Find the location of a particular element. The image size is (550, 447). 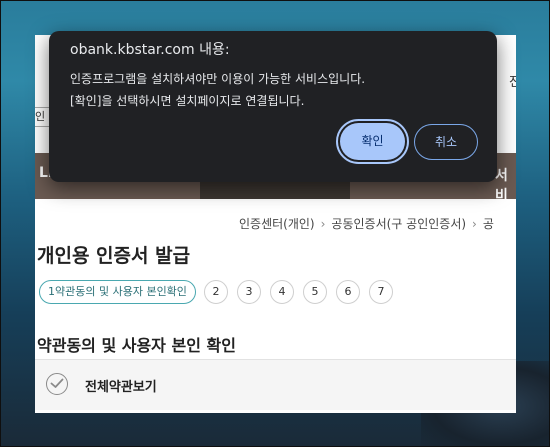

breadcrumb: 인증센터(개인) › 공동인증서(구 공인인증서) › 공 is located at coordinates (366, 223).